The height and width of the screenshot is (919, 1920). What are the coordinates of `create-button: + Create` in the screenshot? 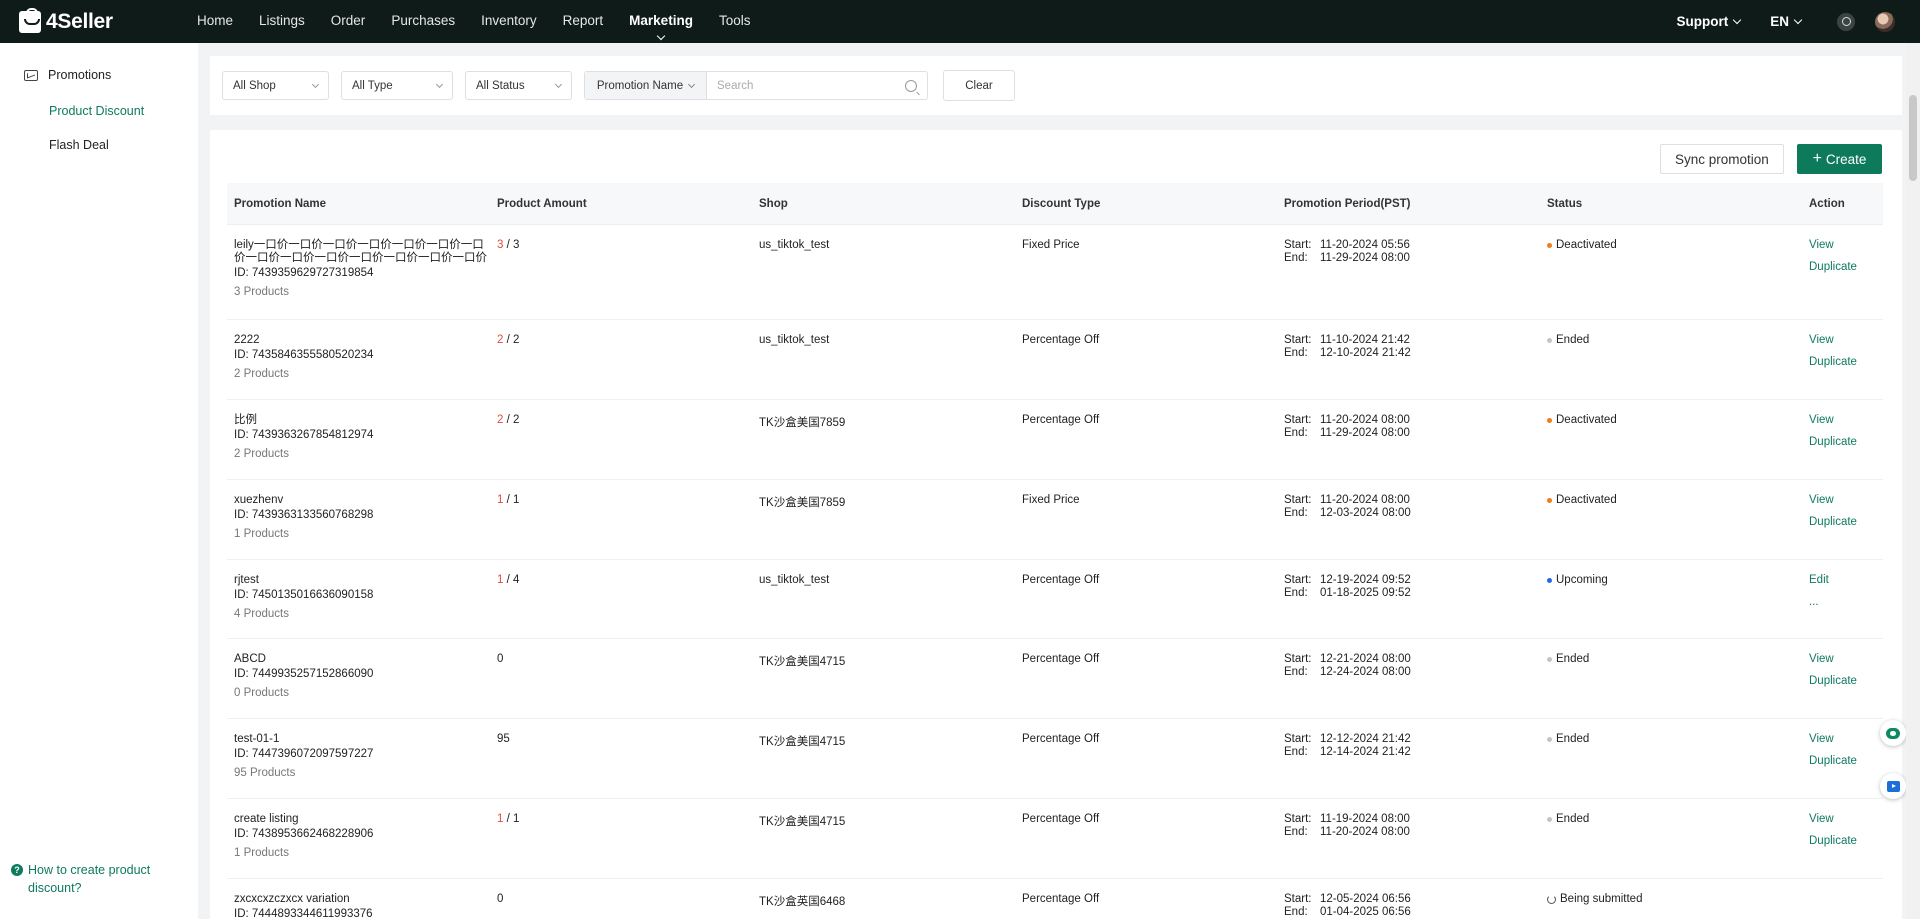 It's located at (1839, 159).